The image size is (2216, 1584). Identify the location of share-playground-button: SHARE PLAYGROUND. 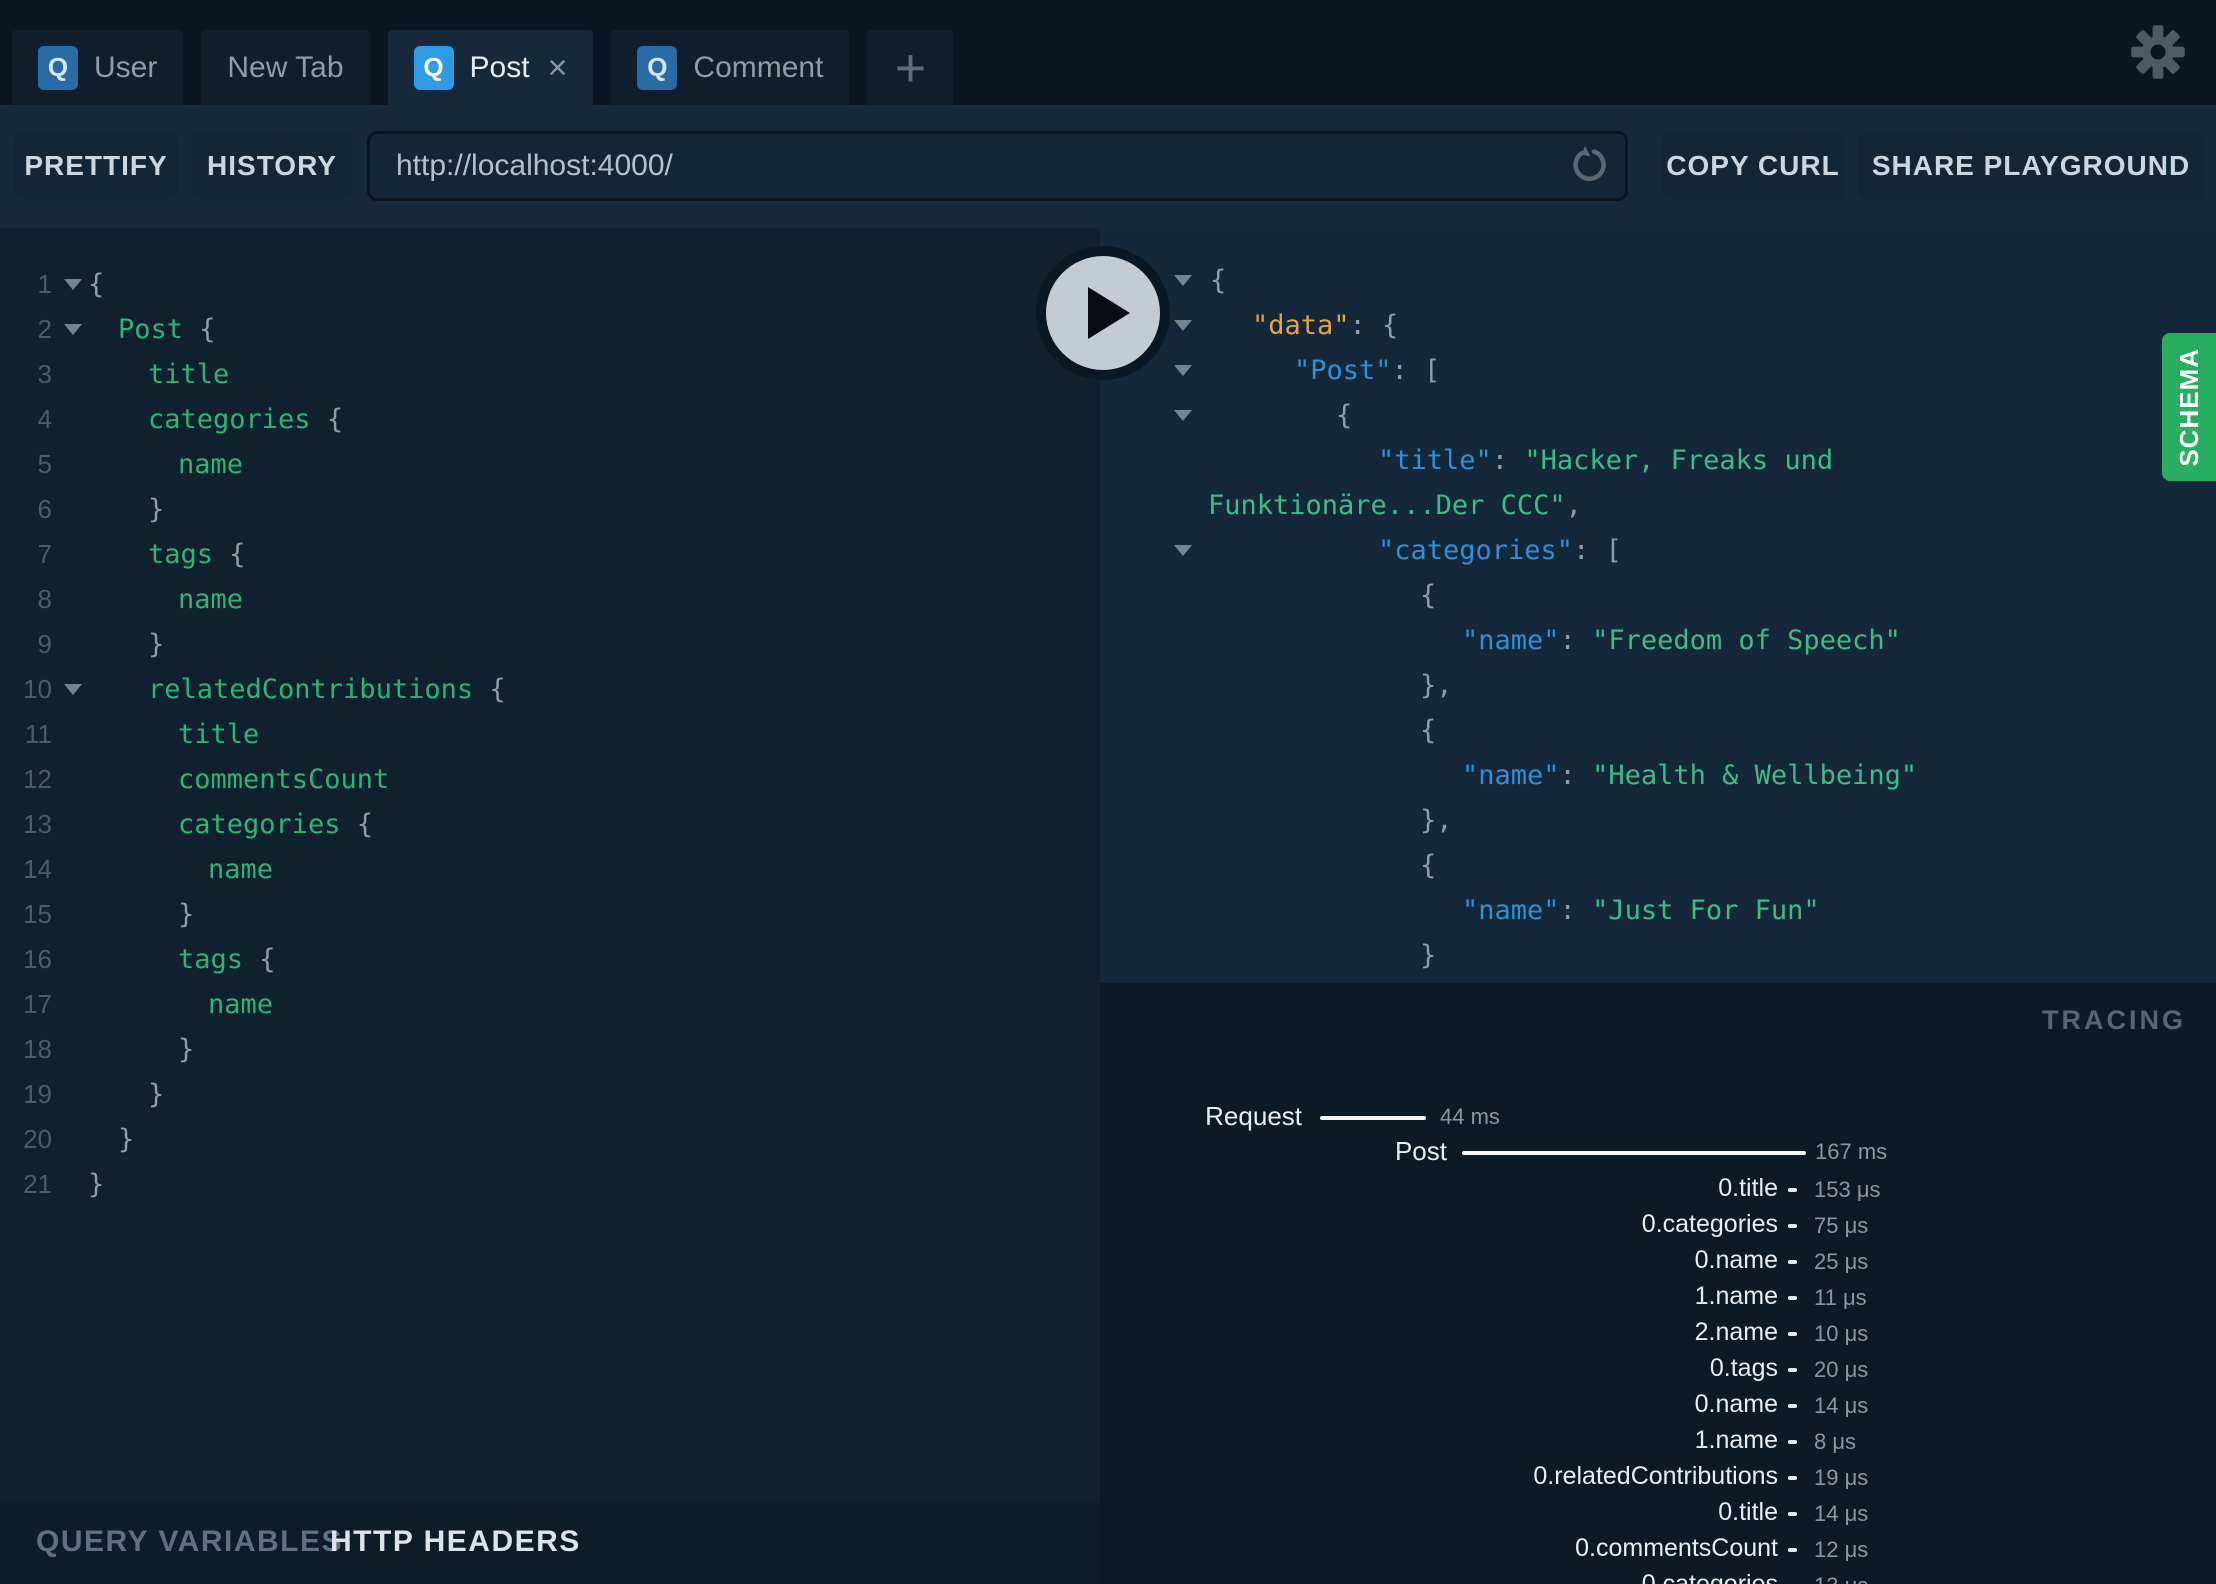
(2031, 166).